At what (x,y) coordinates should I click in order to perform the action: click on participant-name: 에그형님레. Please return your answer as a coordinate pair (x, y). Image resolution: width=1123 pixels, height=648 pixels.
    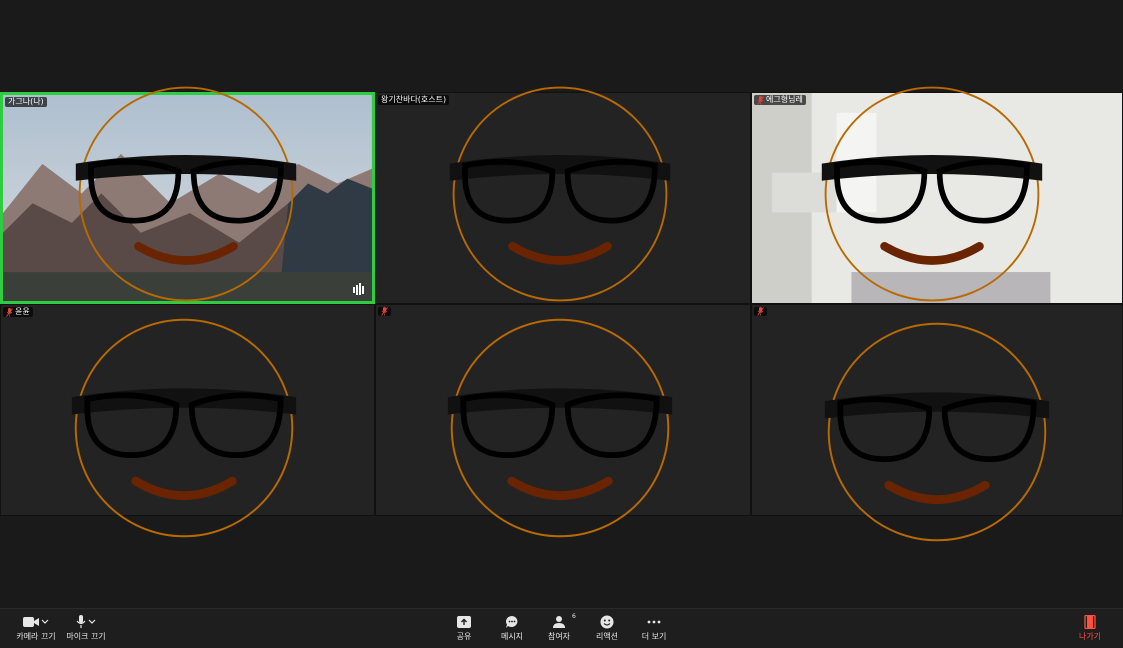
    Looking at the image, I should click on (784, 99).